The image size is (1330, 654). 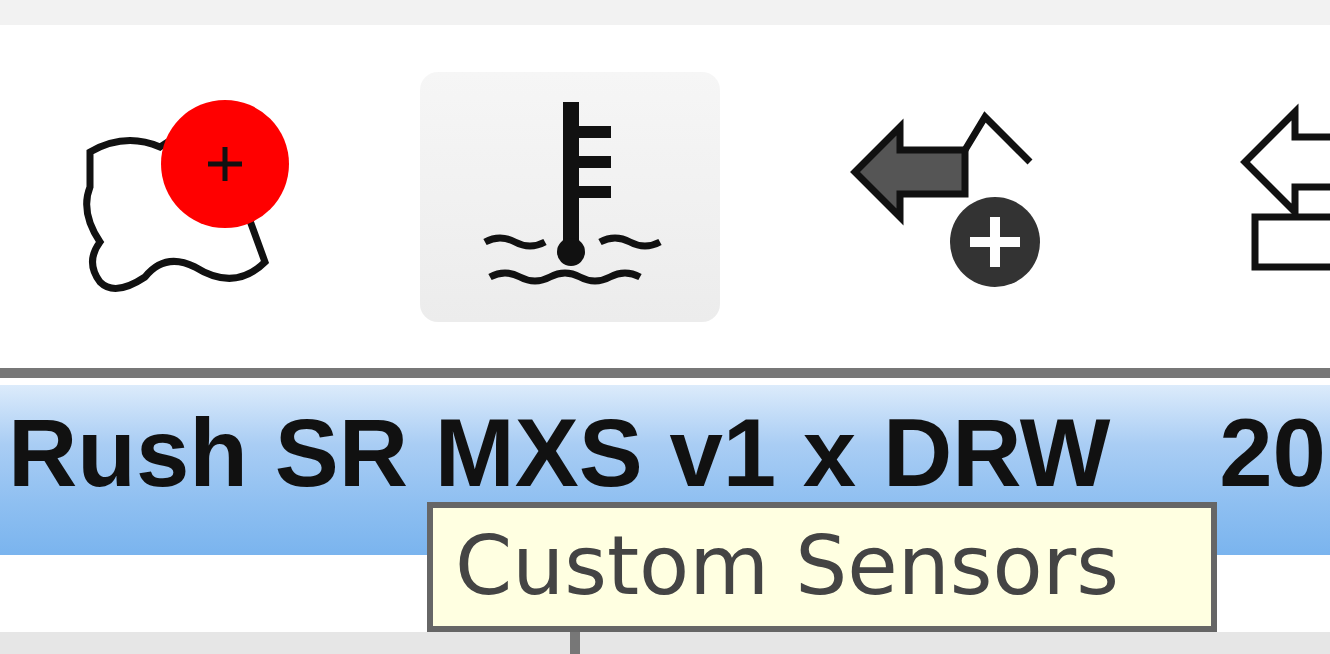 What do you see at coordinates (559, 453) in the screenshot?
I see `title-text: Rush SR MXS v1 x DRW` at bounding box center [559, 453].